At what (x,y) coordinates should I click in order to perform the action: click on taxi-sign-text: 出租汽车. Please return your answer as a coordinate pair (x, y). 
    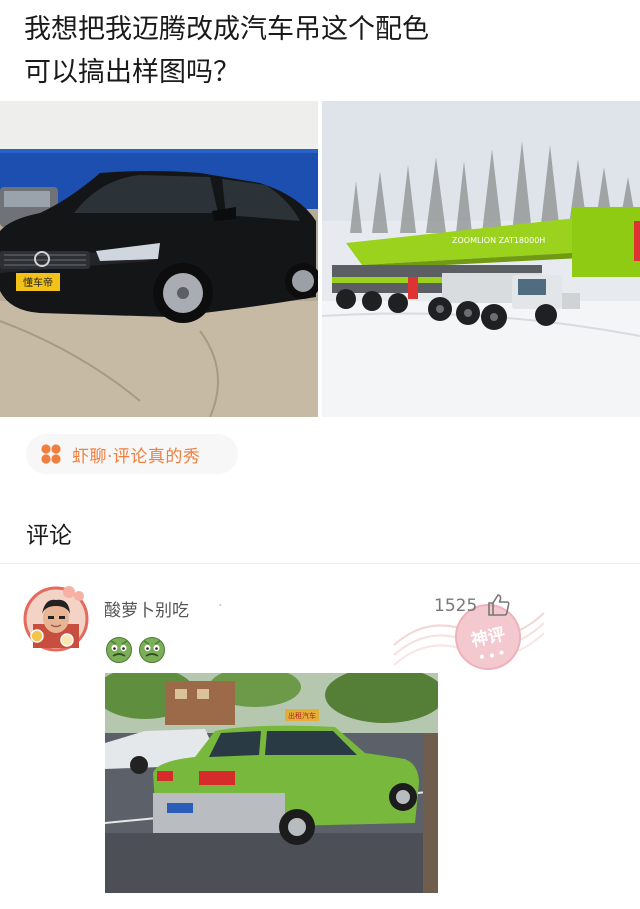
    Looking at the image, I should click on (302, 715).